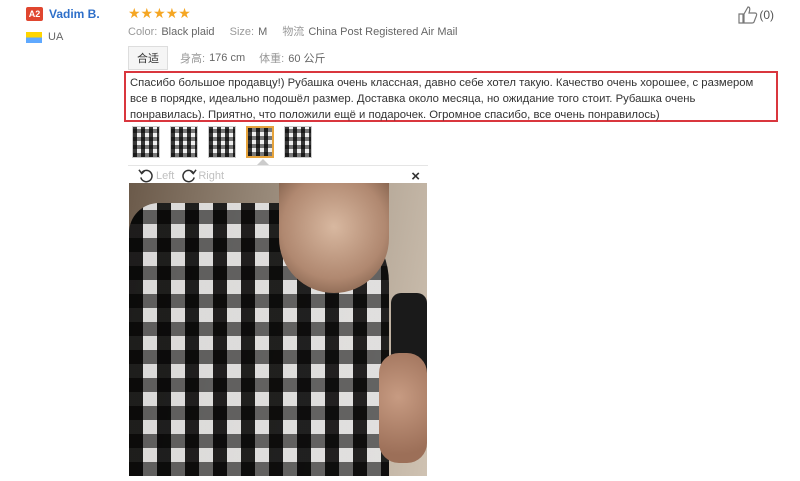 Image resolution: width=800 pixels, height=481 pixels. I want to click on rotate-right-icon, so click(190, 176).